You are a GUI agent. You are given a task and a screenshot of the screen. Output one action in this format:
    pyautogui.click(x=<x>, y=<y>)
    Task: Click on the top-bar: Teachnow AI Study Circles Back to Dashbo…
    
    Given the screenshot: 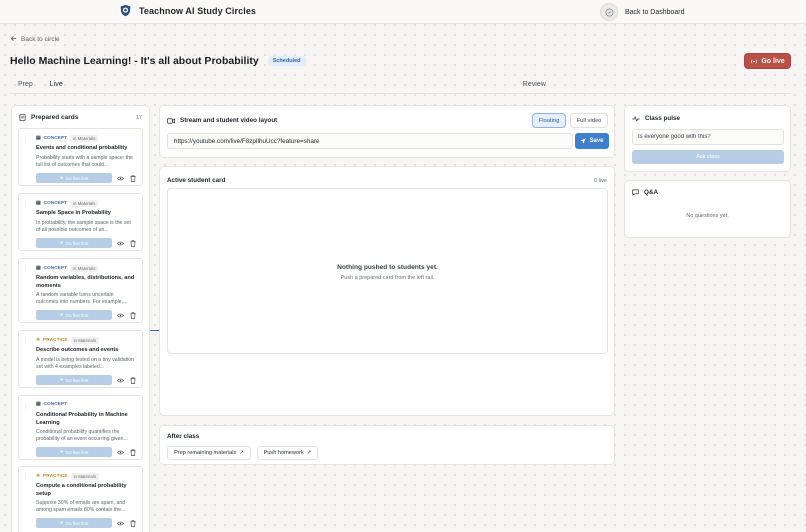 What is the action you would take?
    pyautogui.click(x=403, y=12)
    